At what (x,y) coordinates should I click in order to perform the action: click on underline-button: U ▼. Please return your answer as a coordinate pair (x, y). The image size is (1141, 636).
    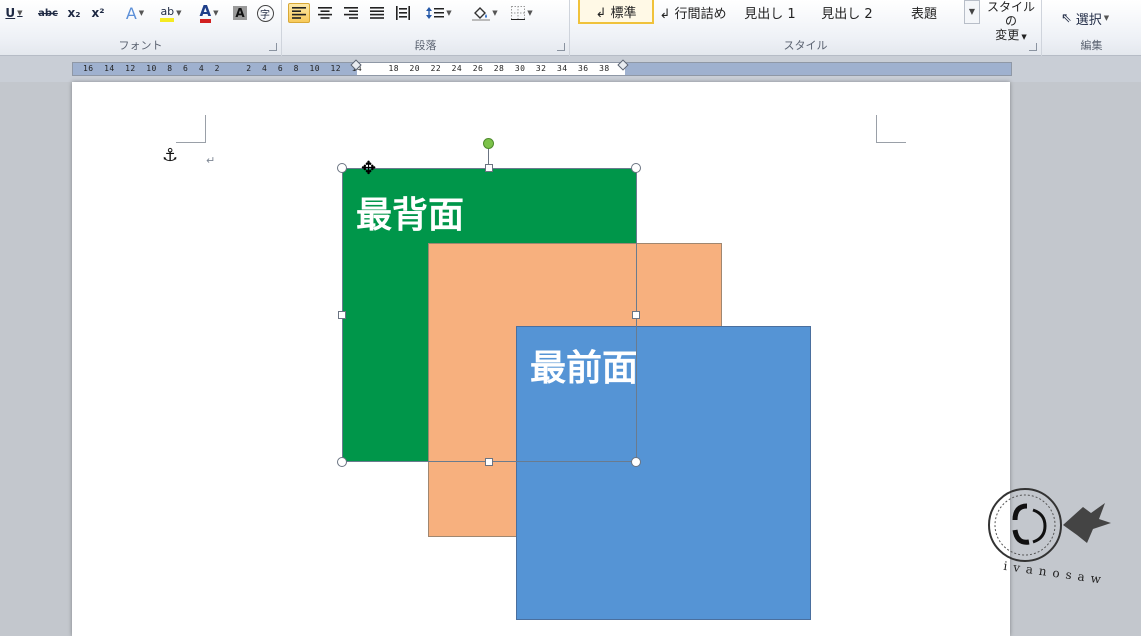
    Looking at the image, I should click on (14, 13).